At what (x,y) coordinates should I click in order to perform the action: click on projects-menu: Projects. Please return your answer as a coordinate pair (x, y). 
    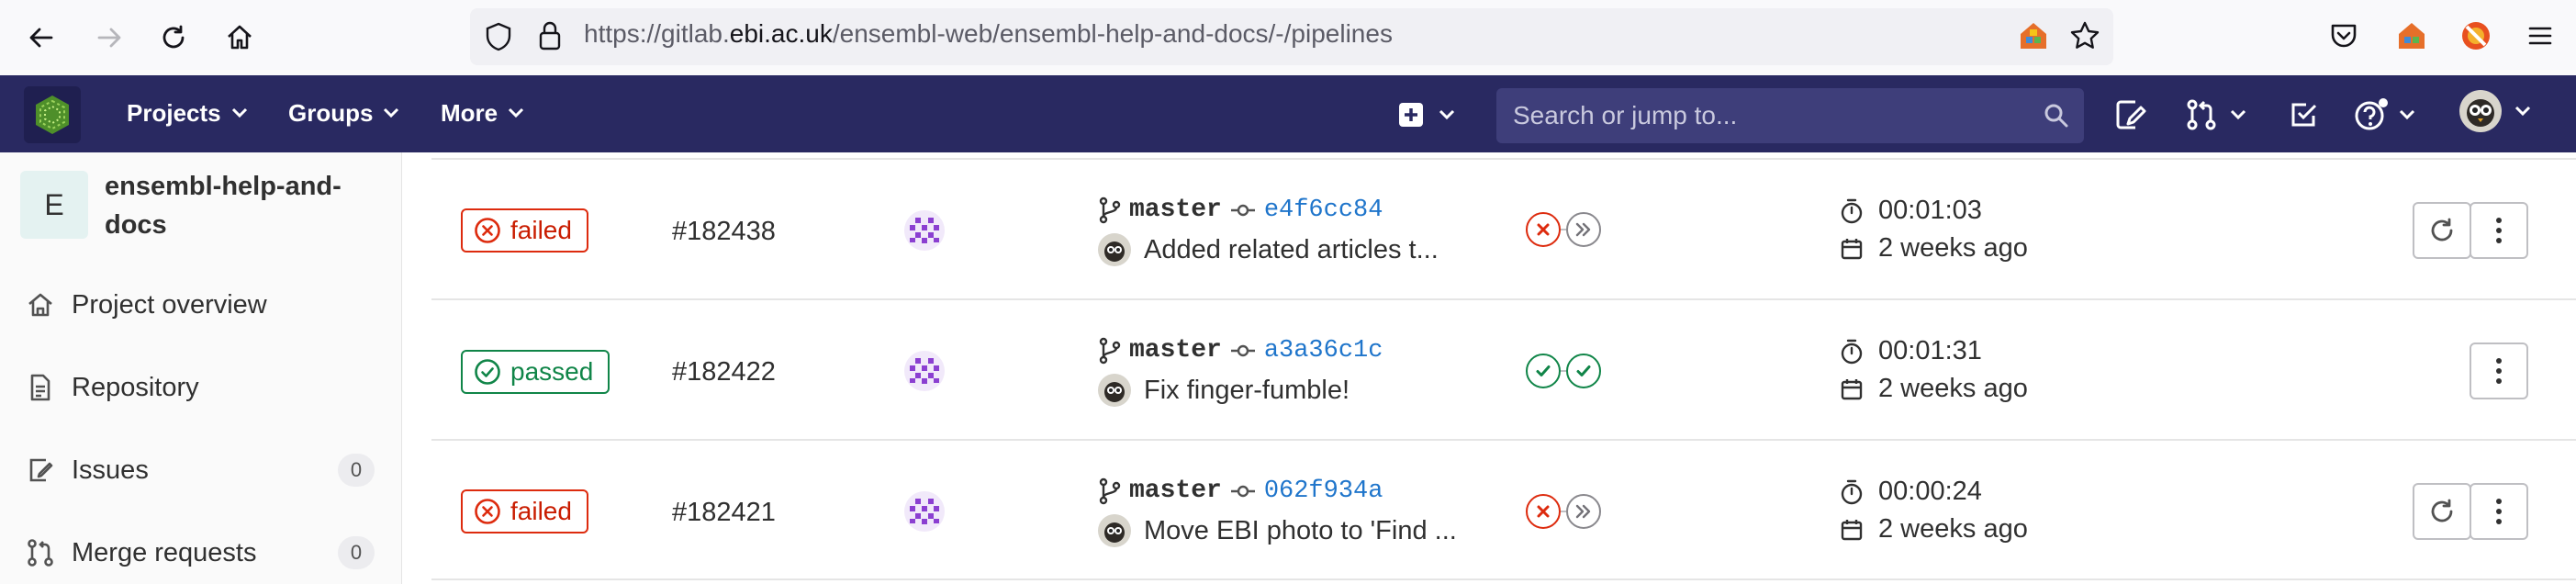
    Looking at the image, I should click on (188, 113).